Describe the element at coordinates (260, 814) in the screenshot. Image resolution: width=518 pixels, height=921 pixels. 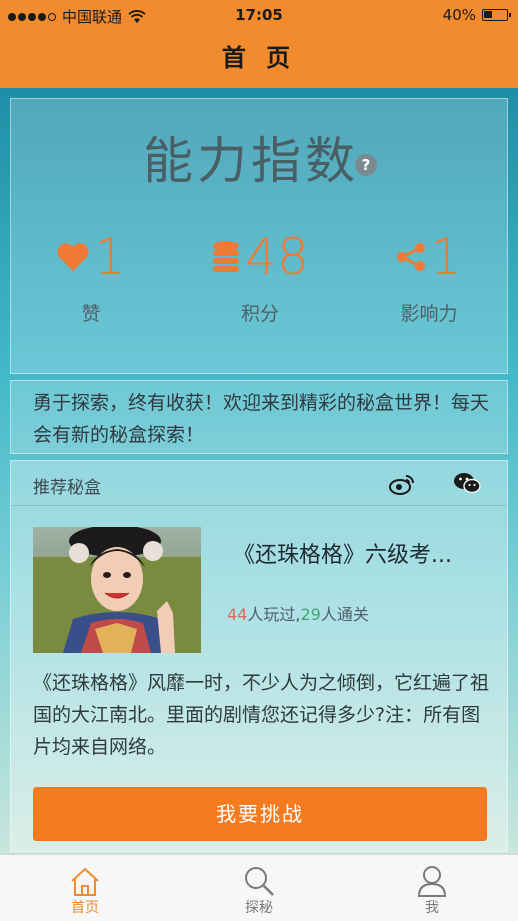
I see `challenge-button: 我要挑战` at that location.